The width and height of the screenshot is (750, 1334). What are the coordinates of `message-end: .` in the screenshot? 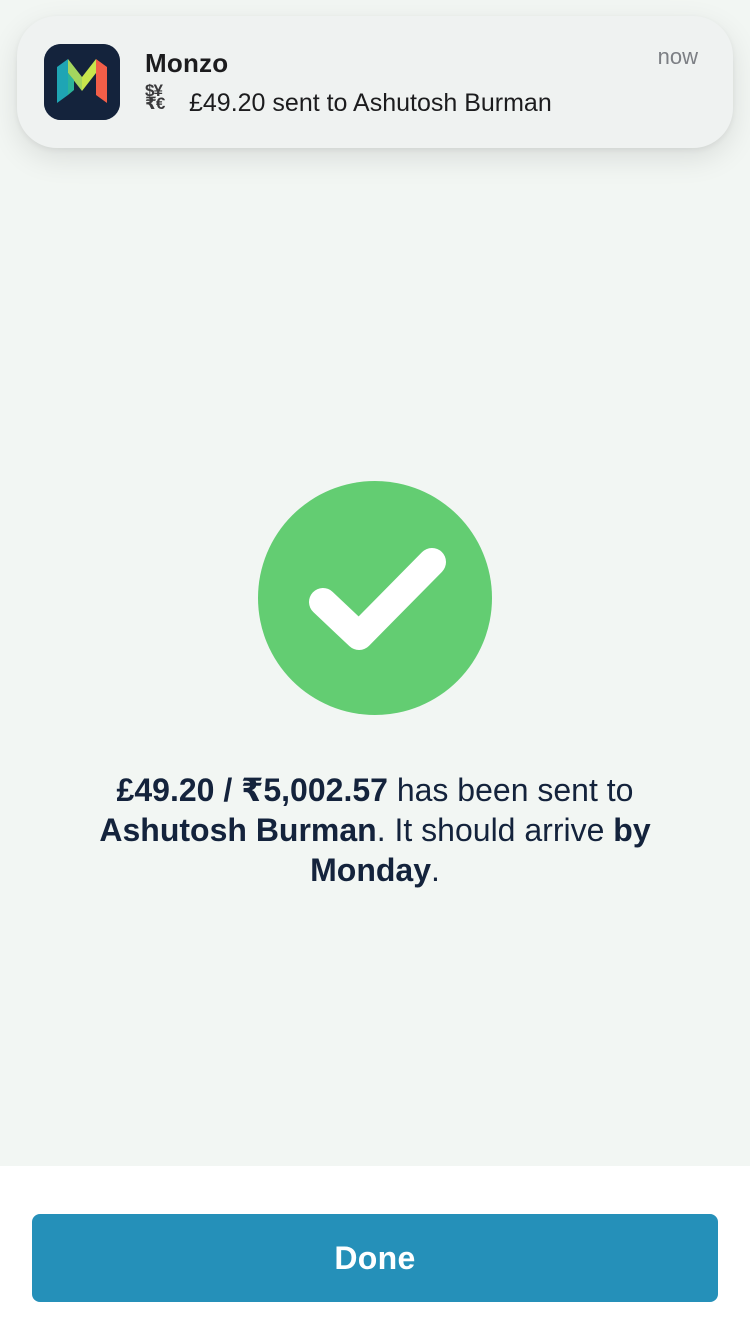 It's located at (435, 870).